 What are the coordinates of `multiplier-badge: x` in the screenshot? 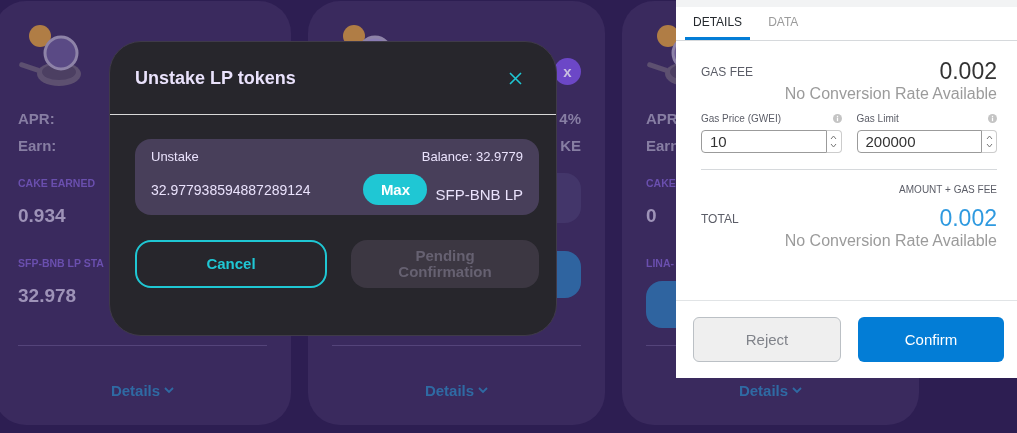 It's located at (567, 71).